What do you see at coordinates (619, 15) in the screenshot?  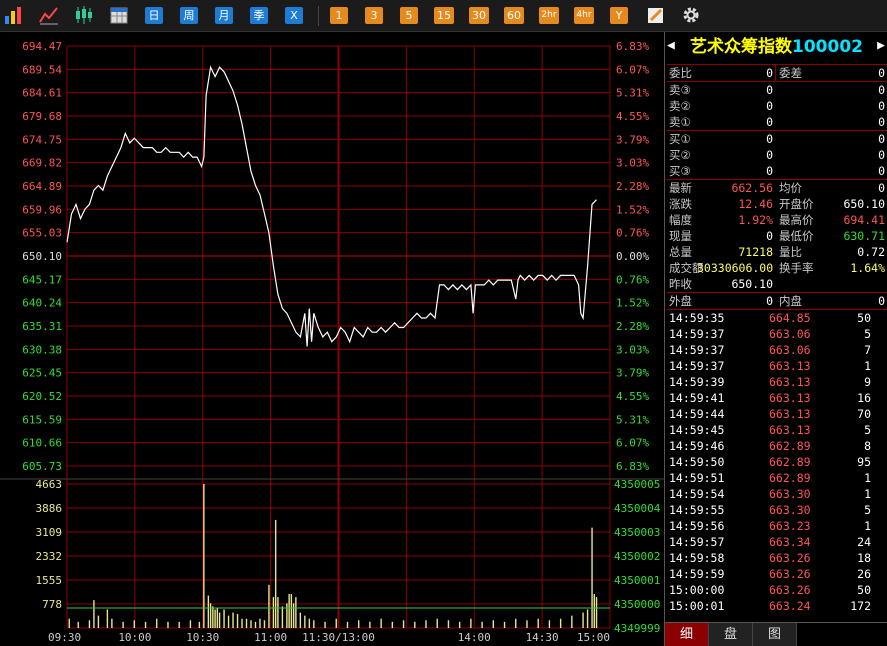 I see `year-button: Y` at bounding box center [619, 15].